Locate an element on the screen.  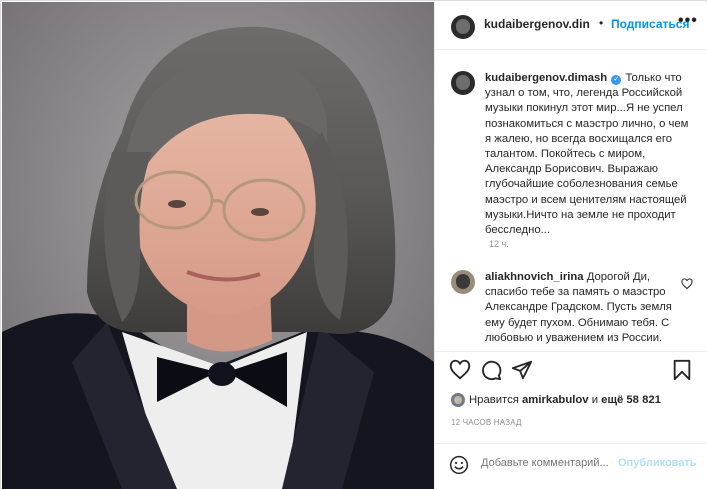
likes-middle: и is located at coordinates (595, 400).